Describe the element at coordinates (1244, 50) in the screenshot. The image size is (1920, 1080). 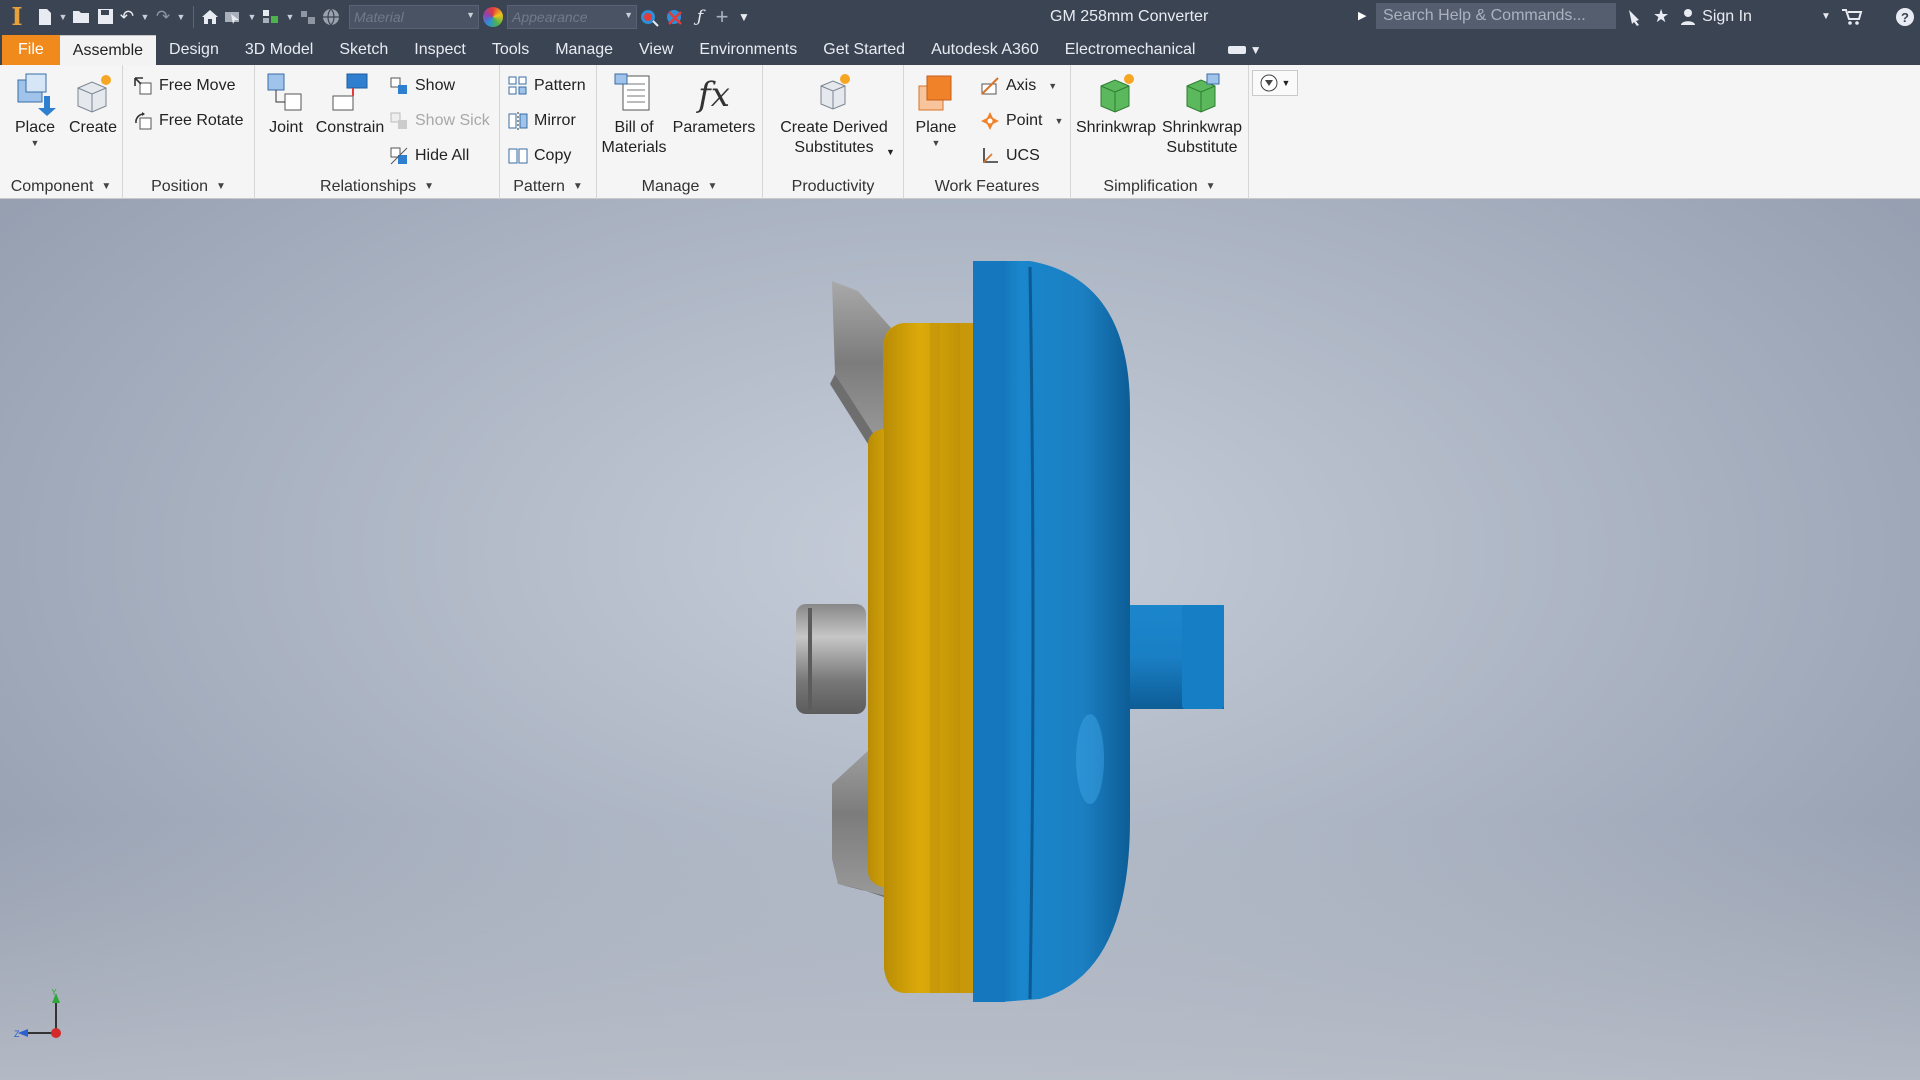
I see `ribbon-display-toggle-icon: ▼` at that location.